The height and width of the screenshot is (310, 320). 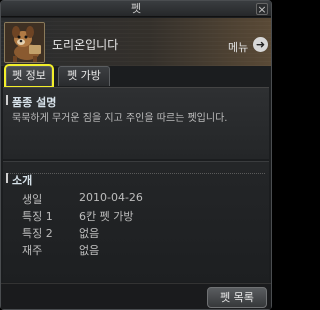 What do you see at coordinates (37, 233) in the screenshot?
I see `feature-2-label: 특징 2` at bounding box center [37, 233].